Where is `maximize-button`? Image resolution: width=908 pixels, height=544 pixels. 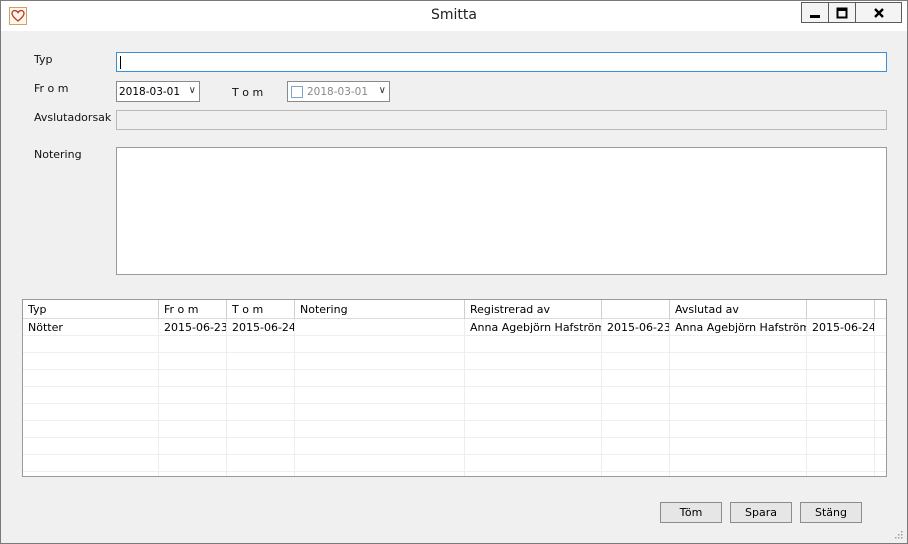 maximize-button is located at coordinates (842, 12).